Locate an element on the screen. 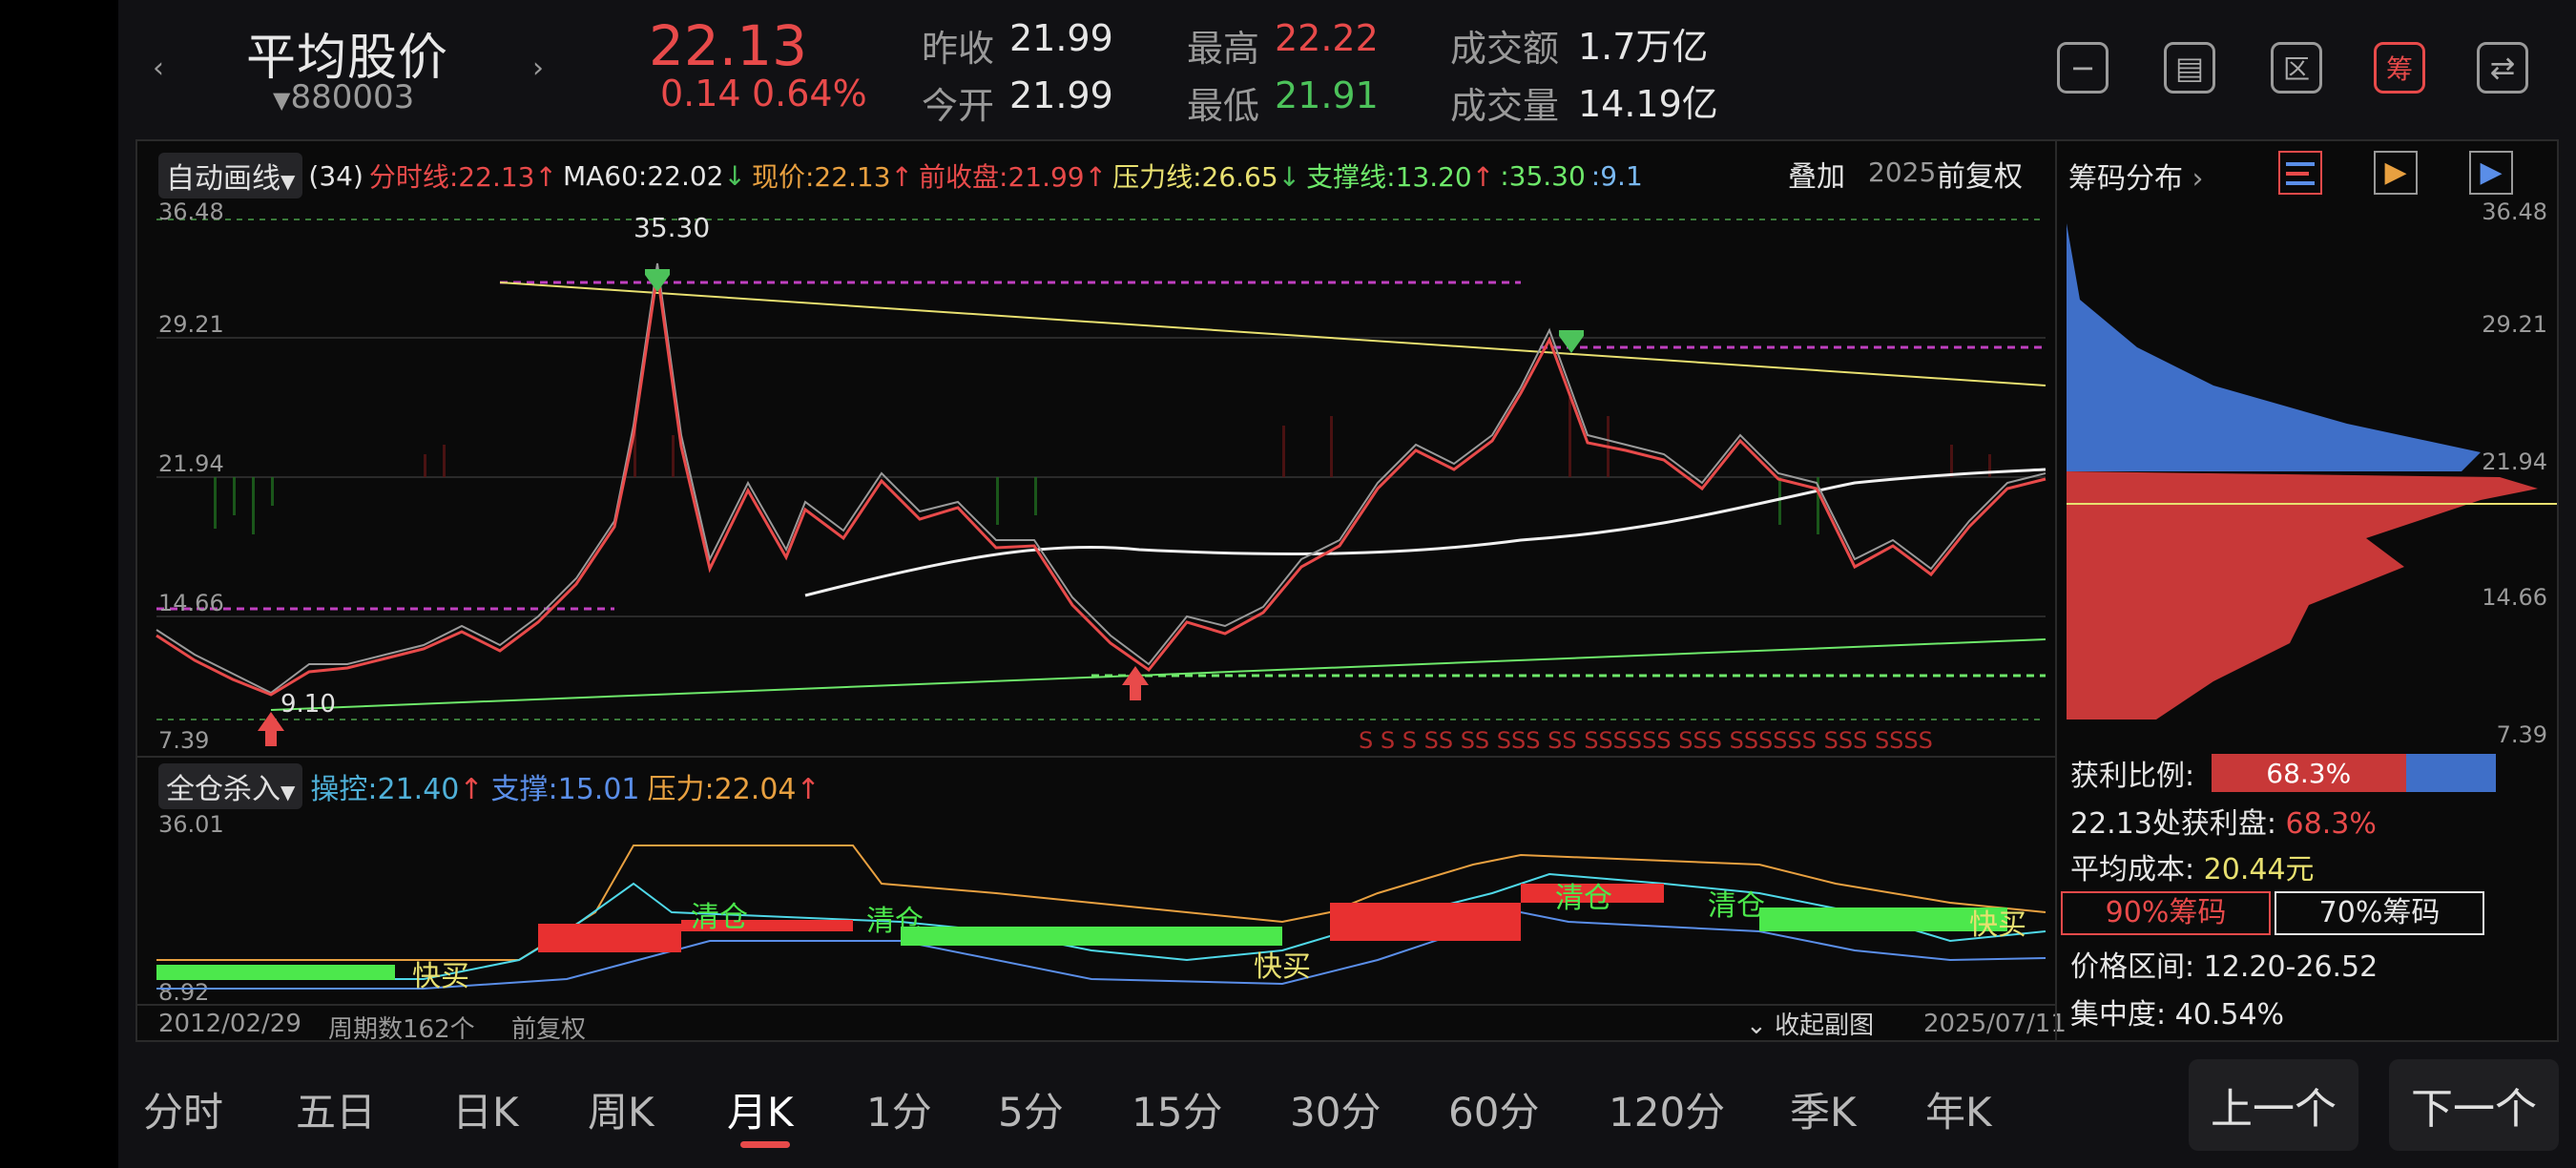 The image size is (2576, 1168). next-stock-button: 下一个 is located at coordinates (2474, 1105).